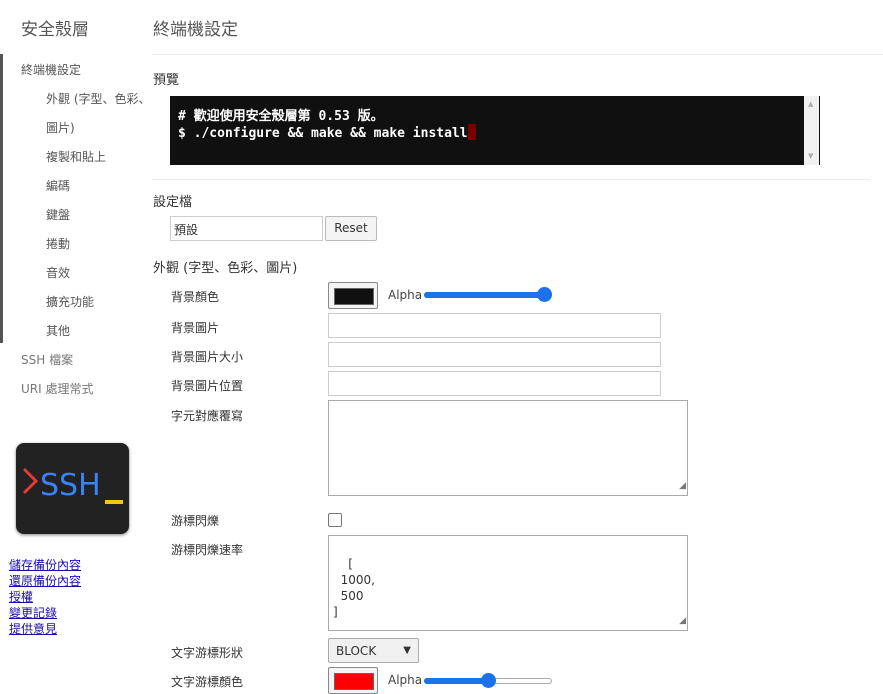 Image resolution: width=883 pixels, height=694 pixels. I want to click on scroll-up-icon: ▲, so click(810, 104).